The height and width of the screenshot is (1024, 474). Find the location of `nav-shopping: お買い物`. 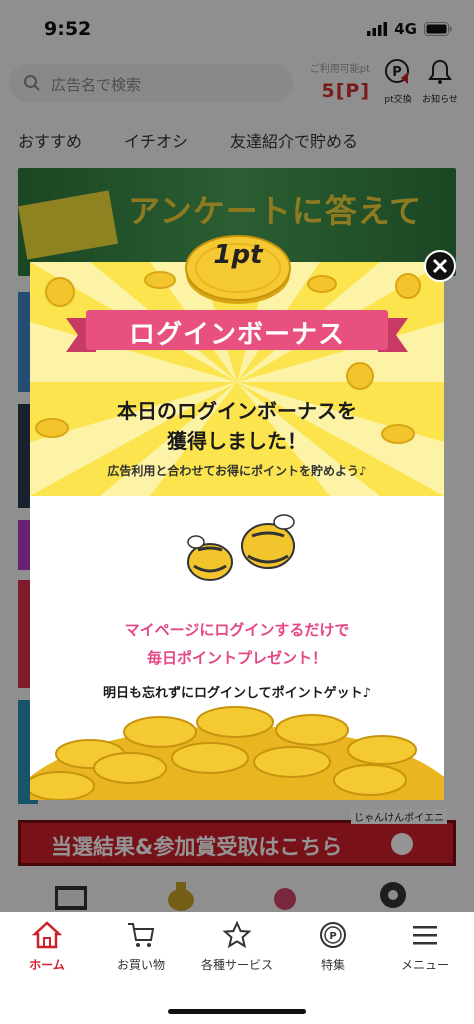

nav-shopping: お買い物 is located at coordinates (141, 946).